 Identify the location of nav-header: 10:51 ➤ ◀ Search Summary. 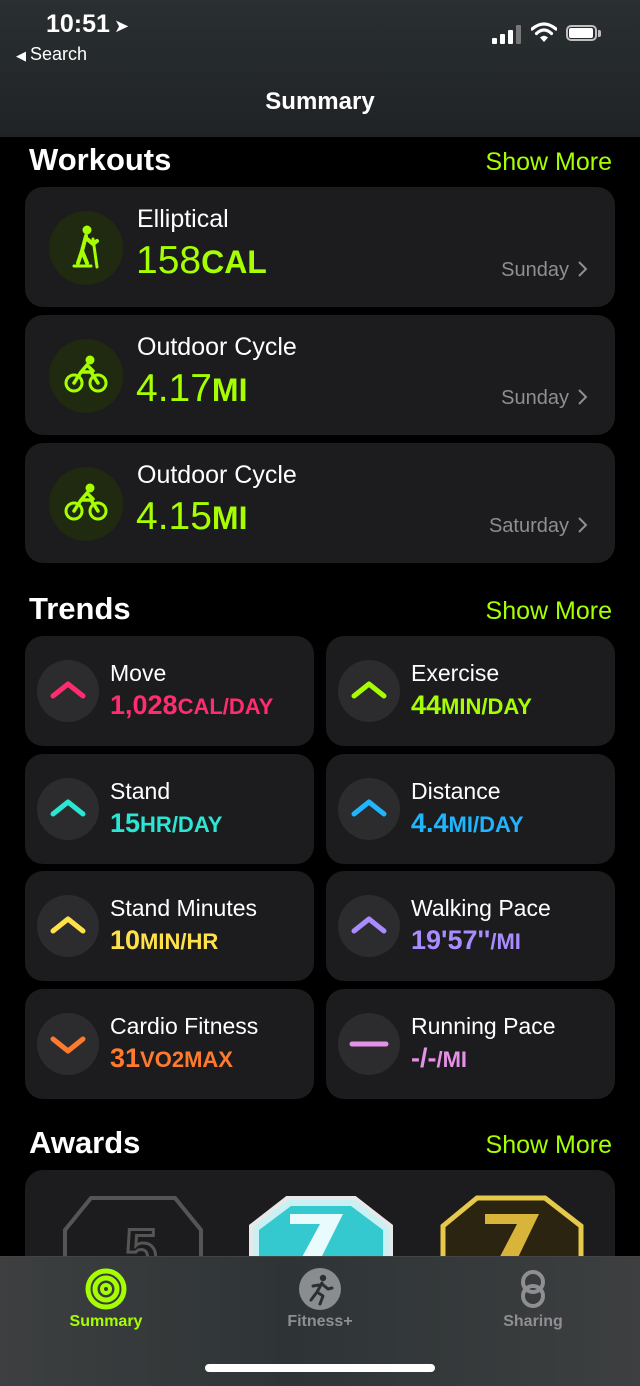
(320, 68).